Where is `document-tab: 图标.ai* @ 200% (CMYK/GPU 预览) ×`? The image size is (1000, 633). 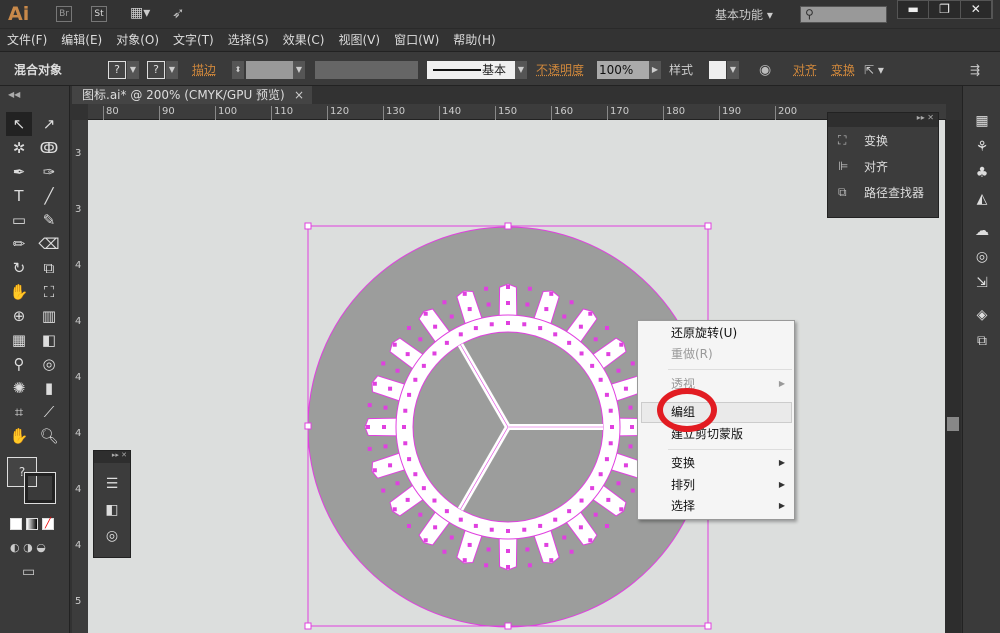
document-tab: 图标.ai* @ 200% (CMYK/GPU 预览) × is located at coordinates (192, 95).